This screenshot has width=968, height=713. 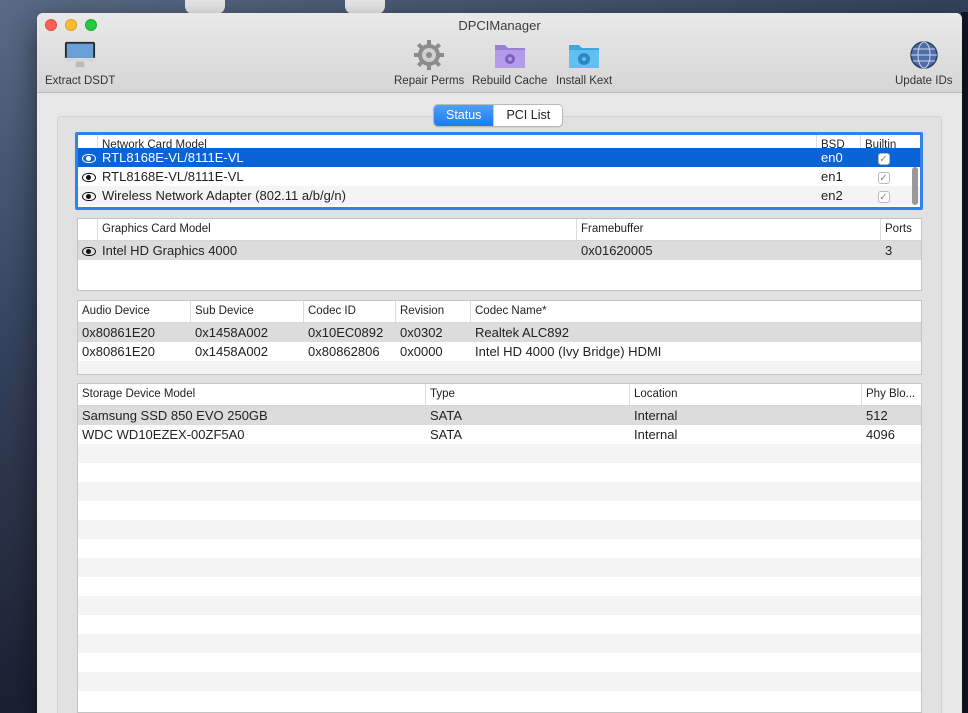 I want to click on storage-phy-block: 4096, so click(x=880, y=434).